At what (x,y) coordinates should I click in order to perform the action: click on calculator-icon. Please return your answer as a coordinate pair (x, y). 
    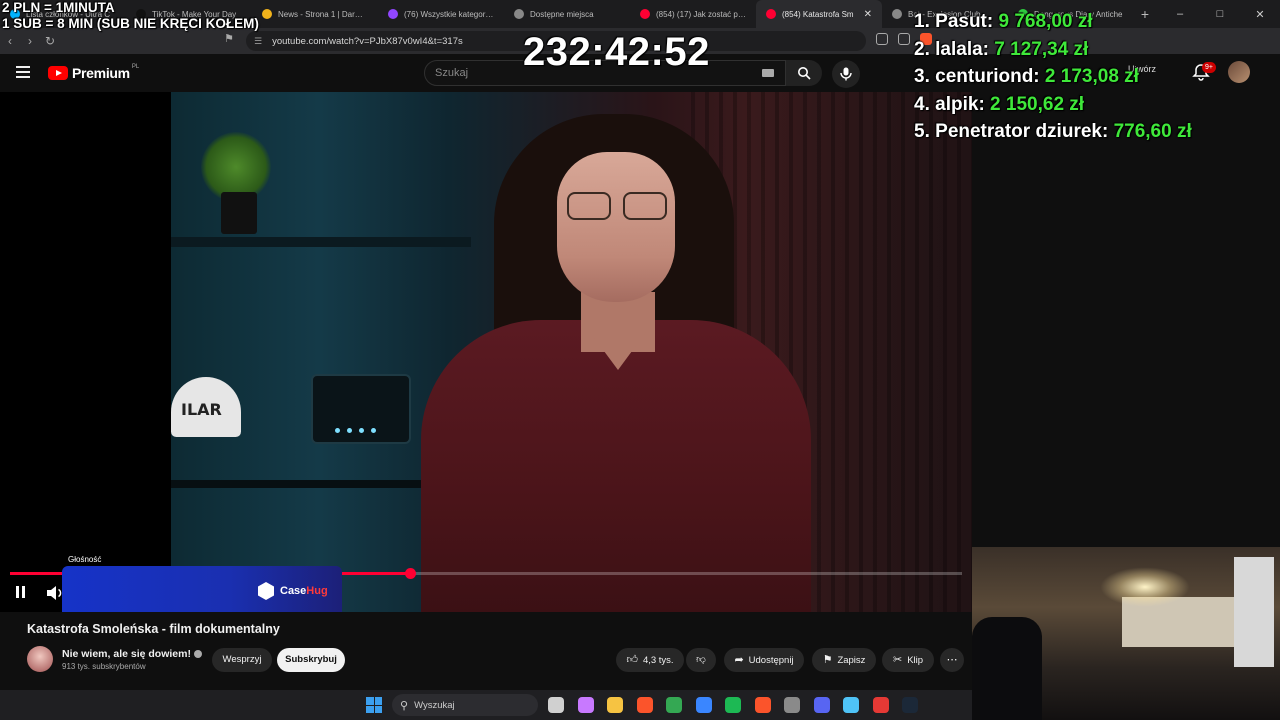
    Looking at the image, I should click on (792, 705).